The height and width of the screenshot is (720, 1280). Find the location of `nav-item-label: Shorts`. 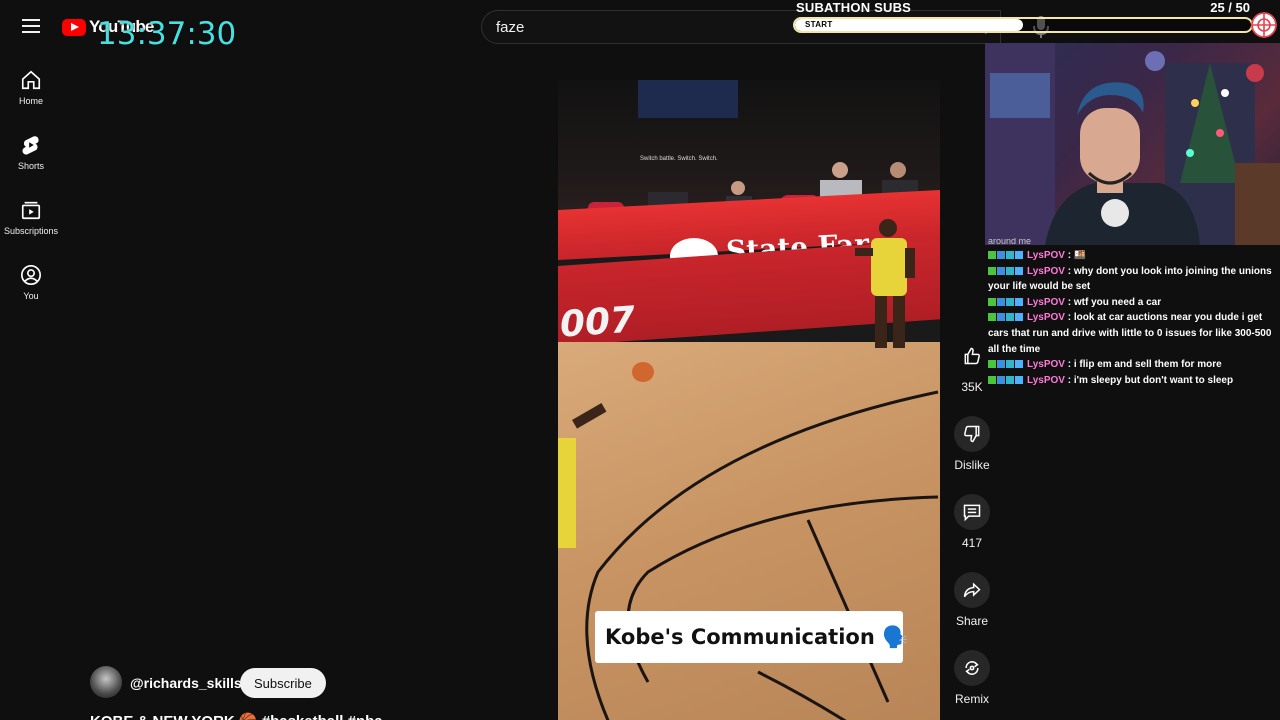

nav-item-label: Shorts is located at coordinates (30, 166).